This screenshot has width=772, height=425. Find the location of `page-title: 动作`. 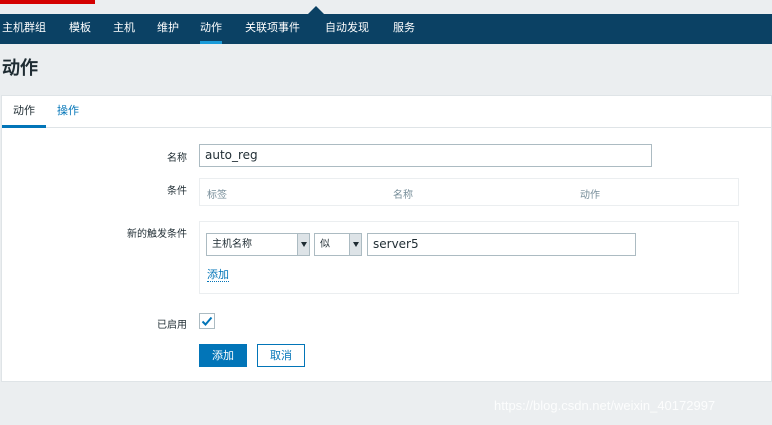

page-title: 动作 is located at coordinates (20, 68).